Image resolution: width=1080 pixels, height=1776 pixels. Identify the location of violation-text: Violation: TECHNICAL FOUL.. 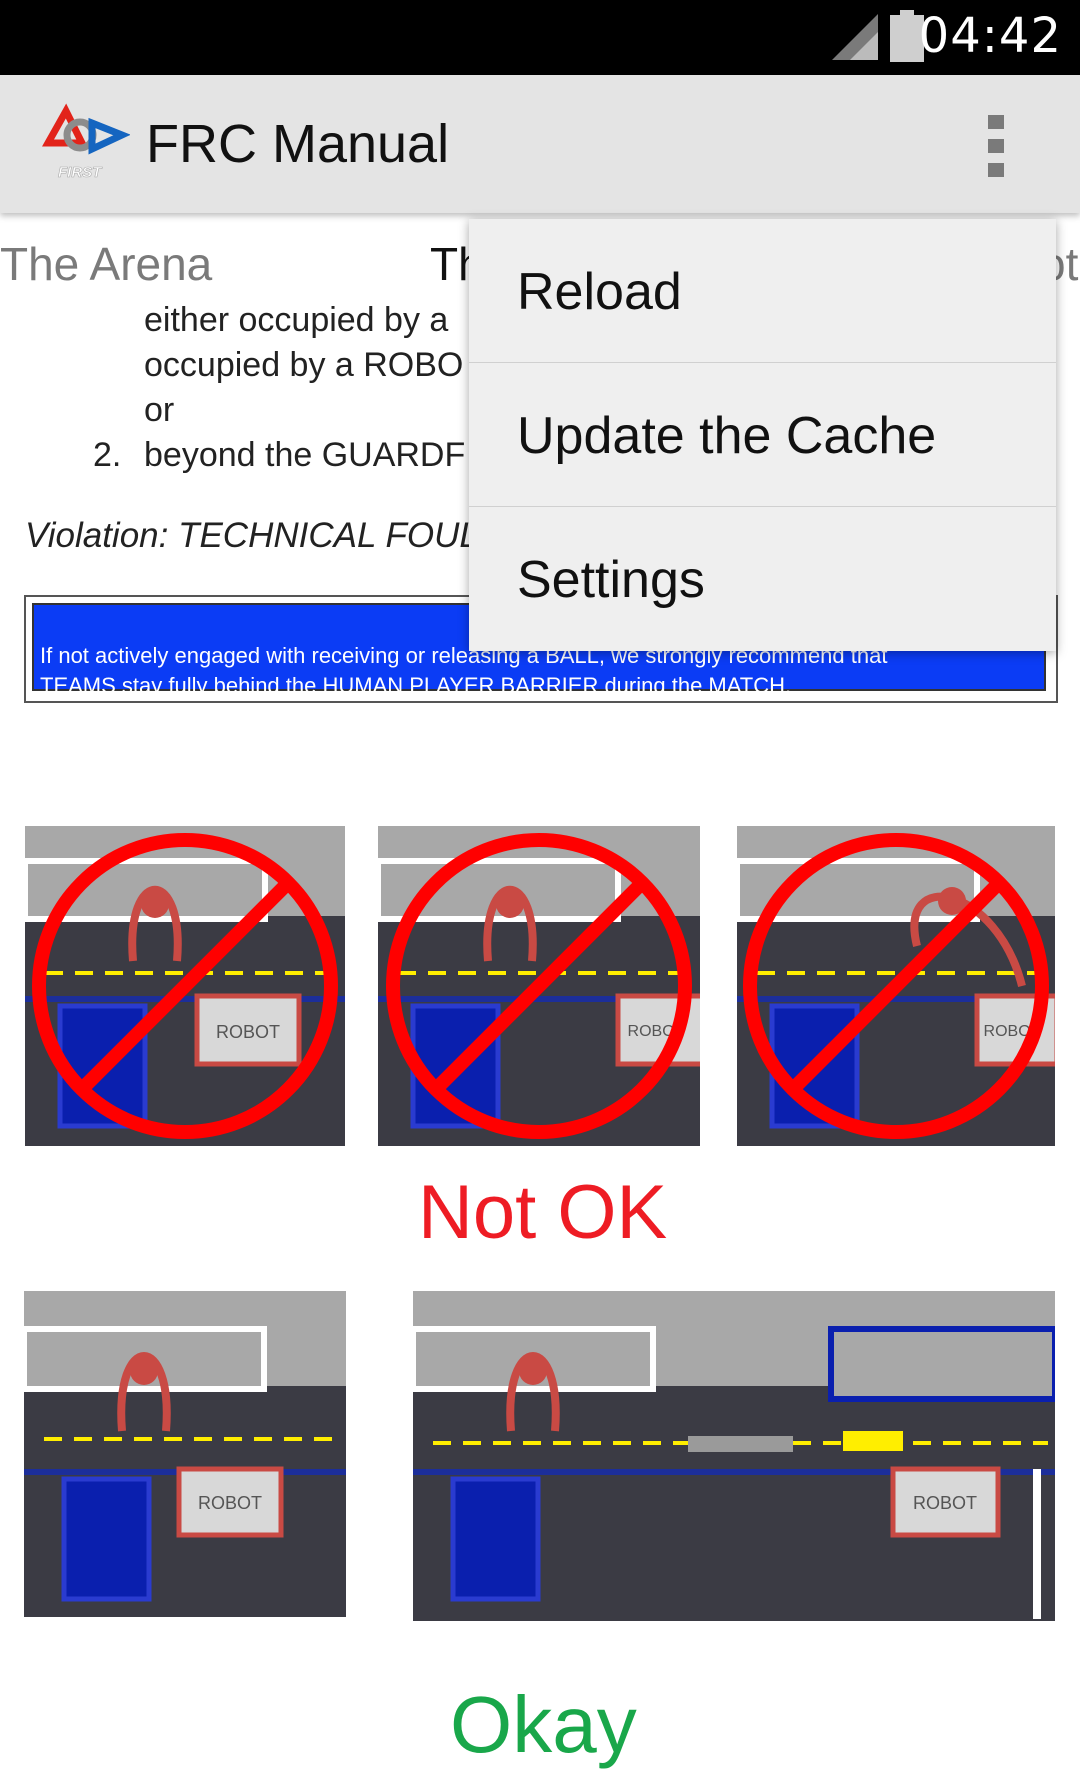
(257, 535).